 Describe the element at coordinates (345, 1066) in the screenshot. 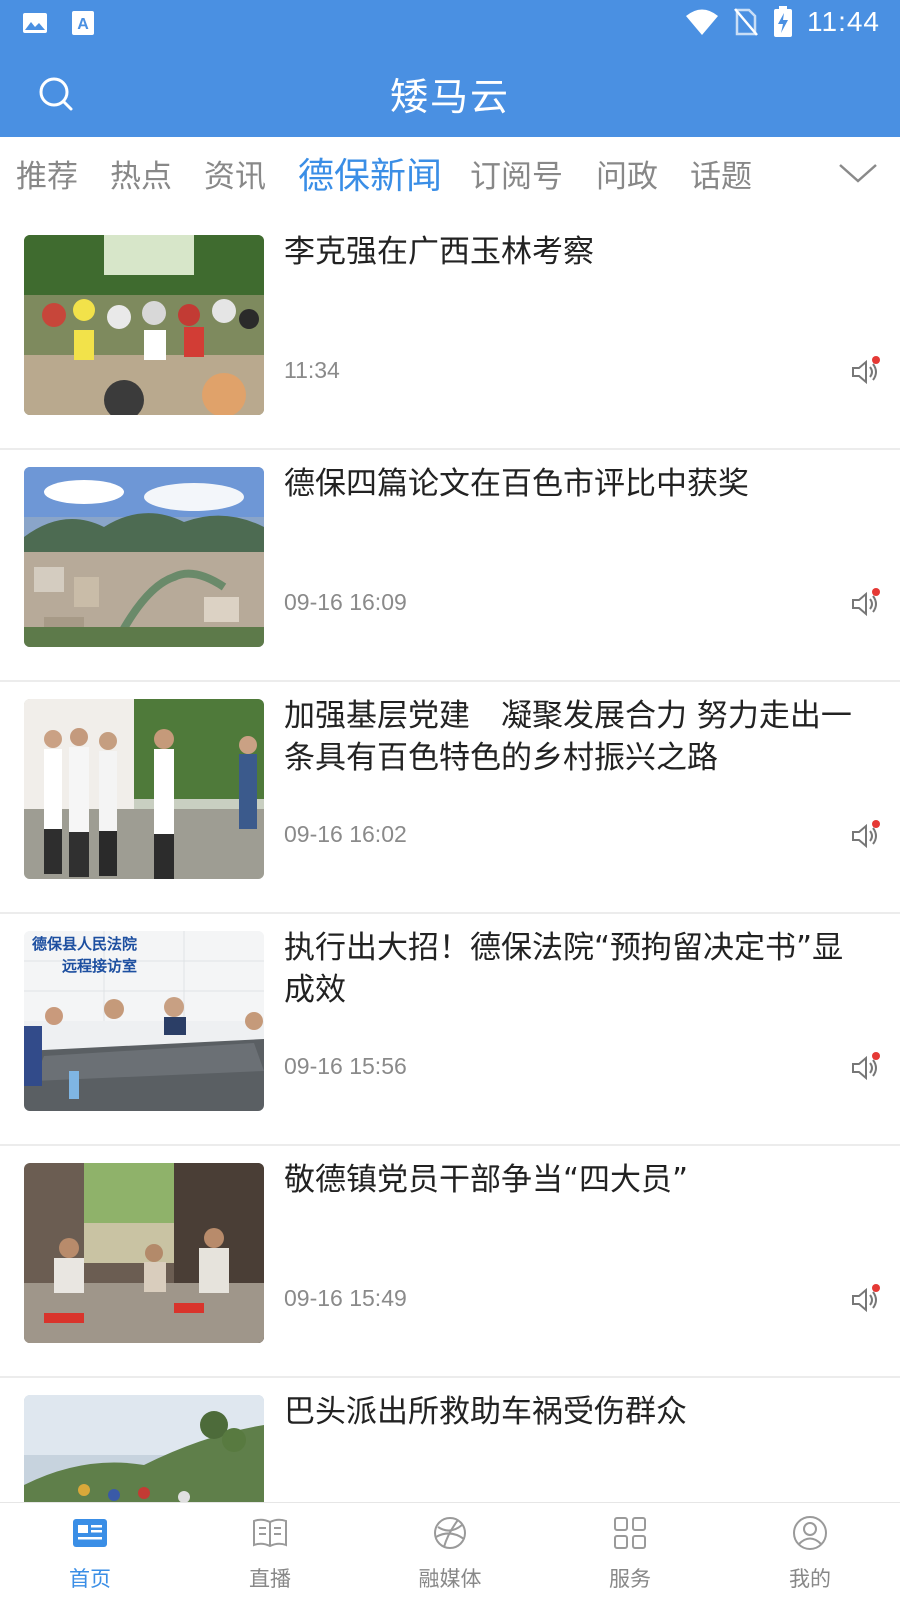

I see `news-time: 09-16 15:56` at that location.